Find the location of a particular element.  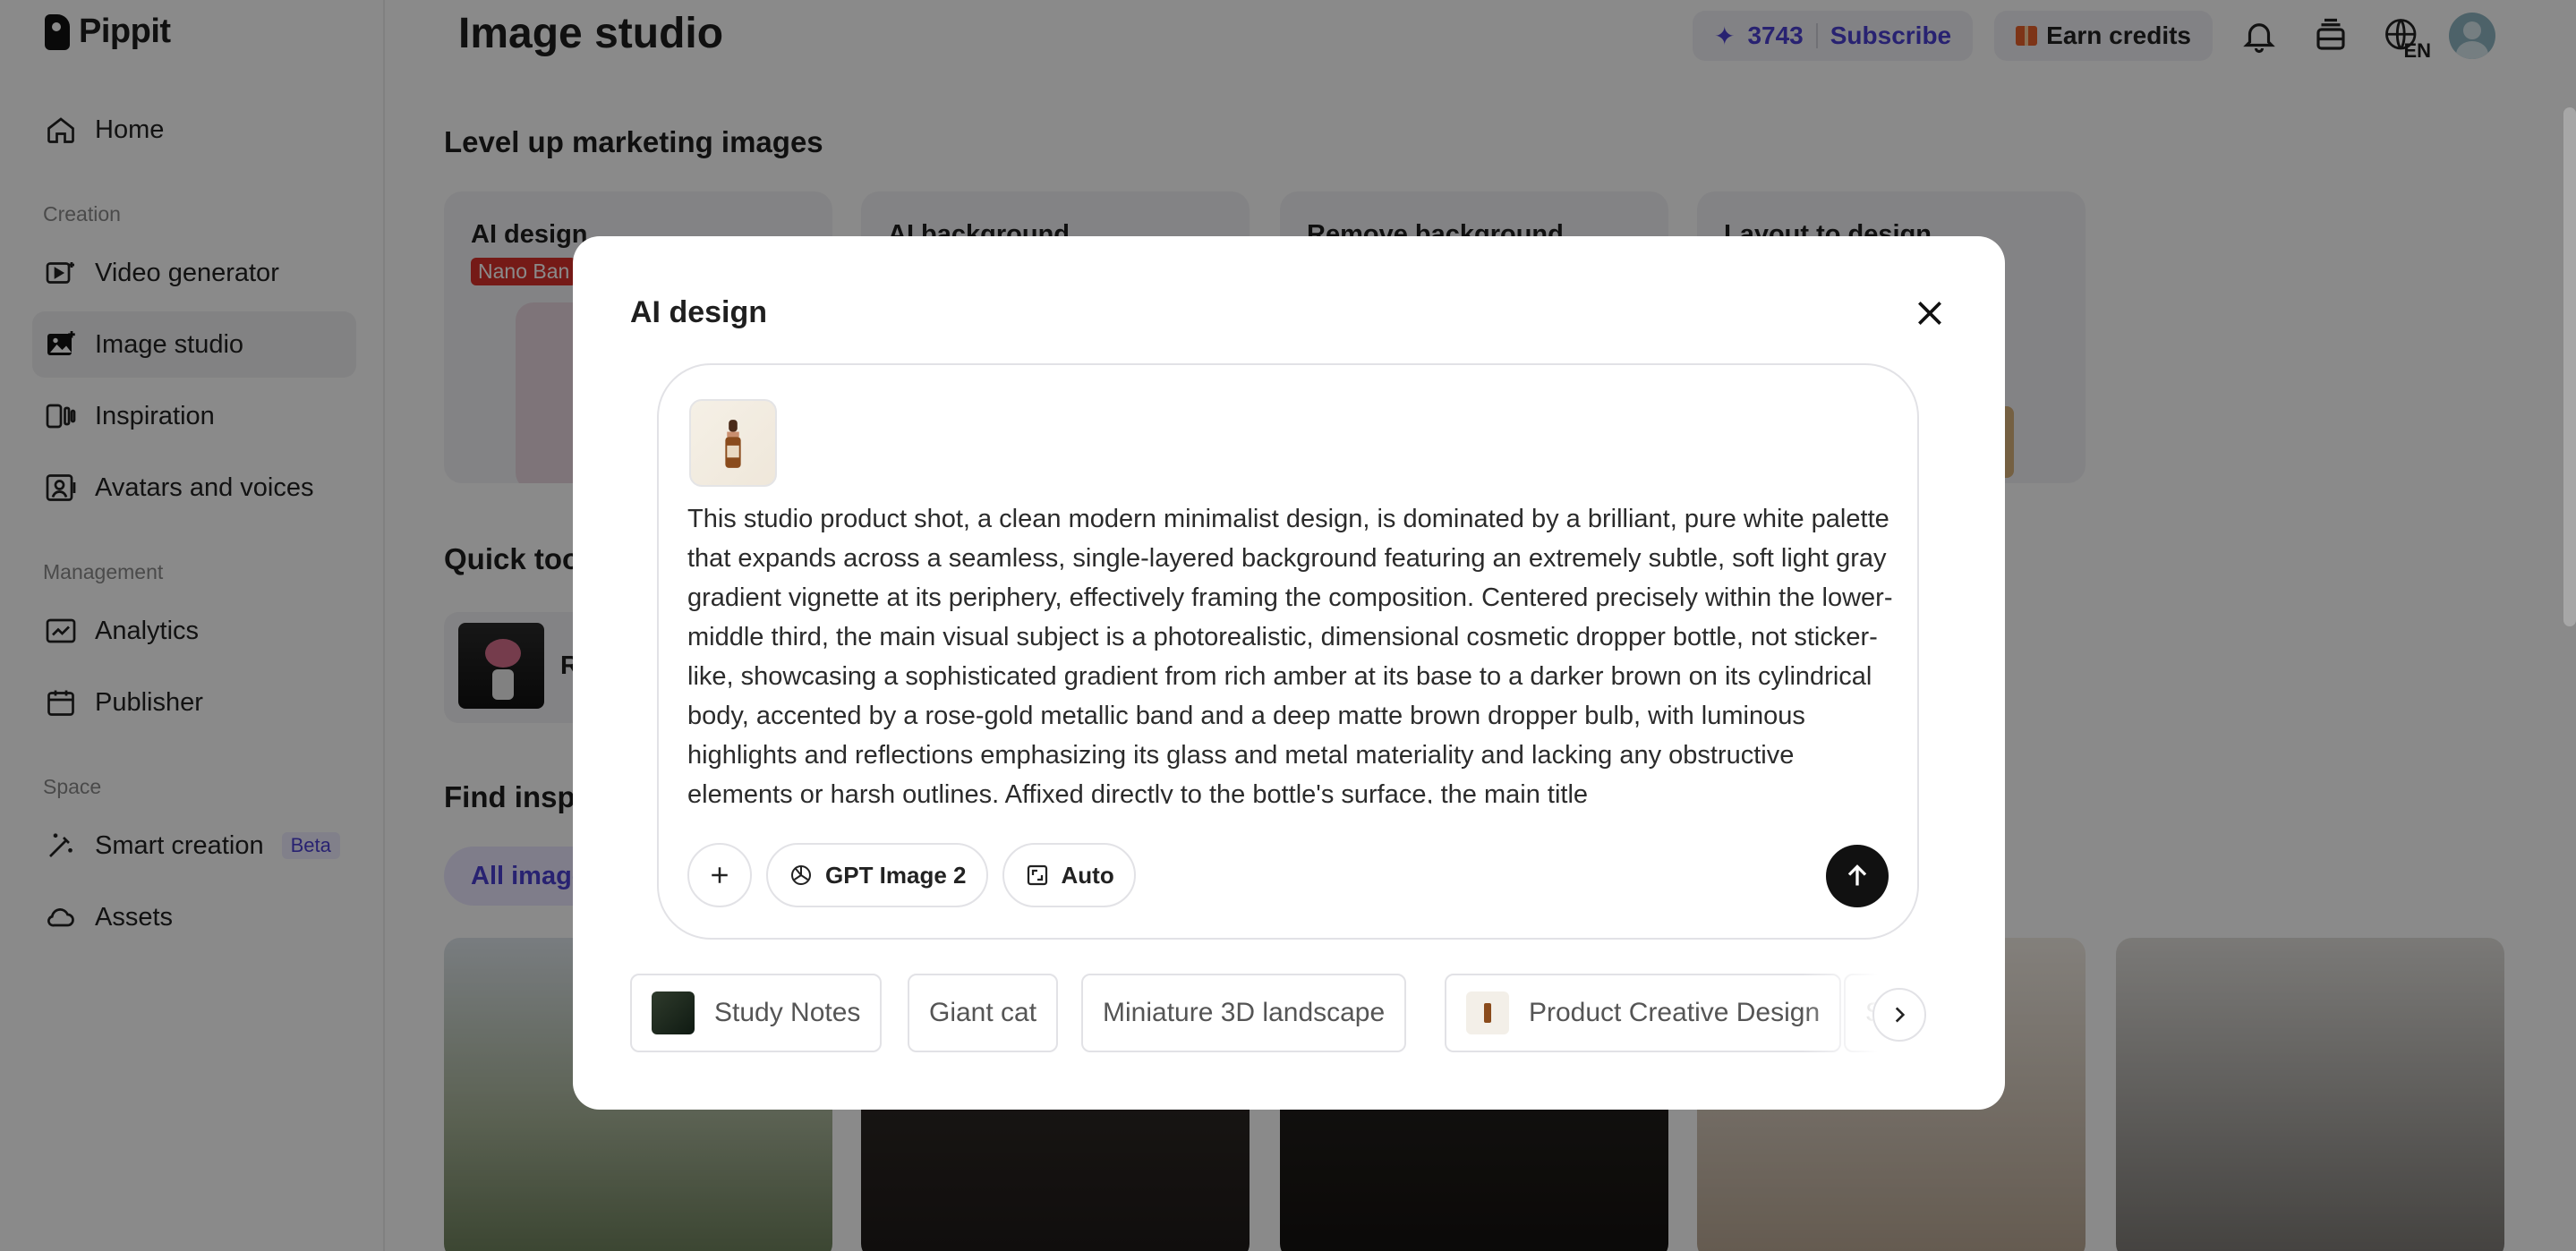

suggestion-label: Miniature 3D landscape is located at coordinates (1244, 1012).